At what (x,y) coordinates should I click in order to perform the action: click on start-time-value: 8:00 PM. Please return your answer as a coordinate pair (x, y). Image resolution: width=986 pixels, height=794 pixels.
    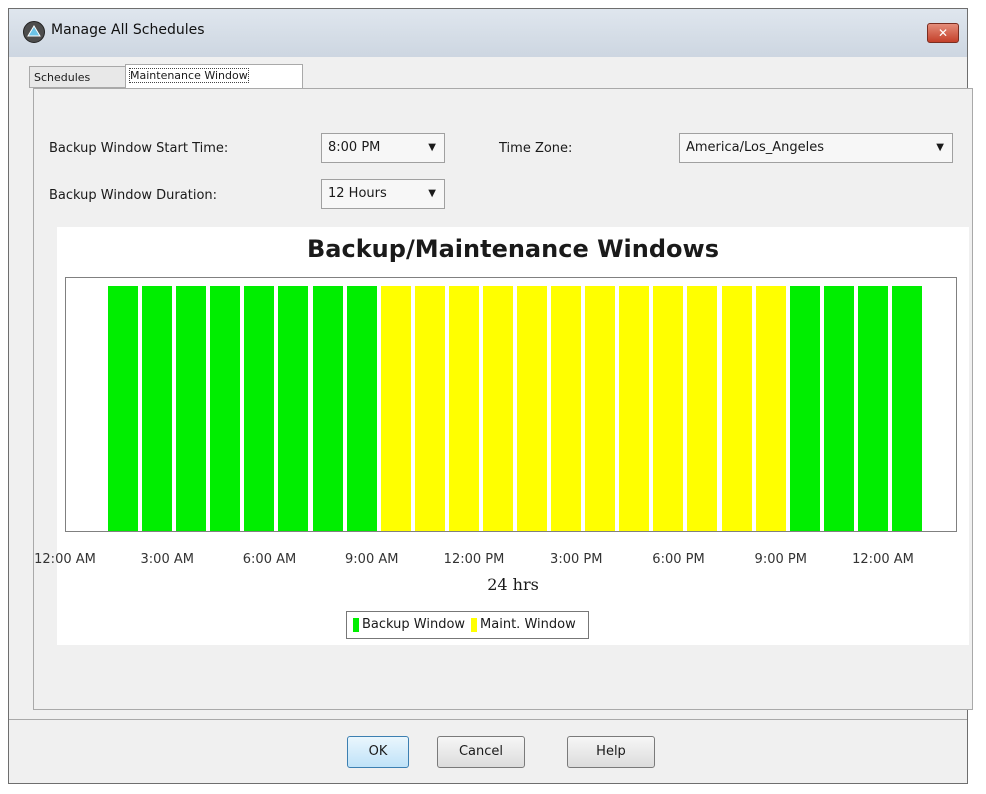
    Looking at the image, I should click on (354, 147).